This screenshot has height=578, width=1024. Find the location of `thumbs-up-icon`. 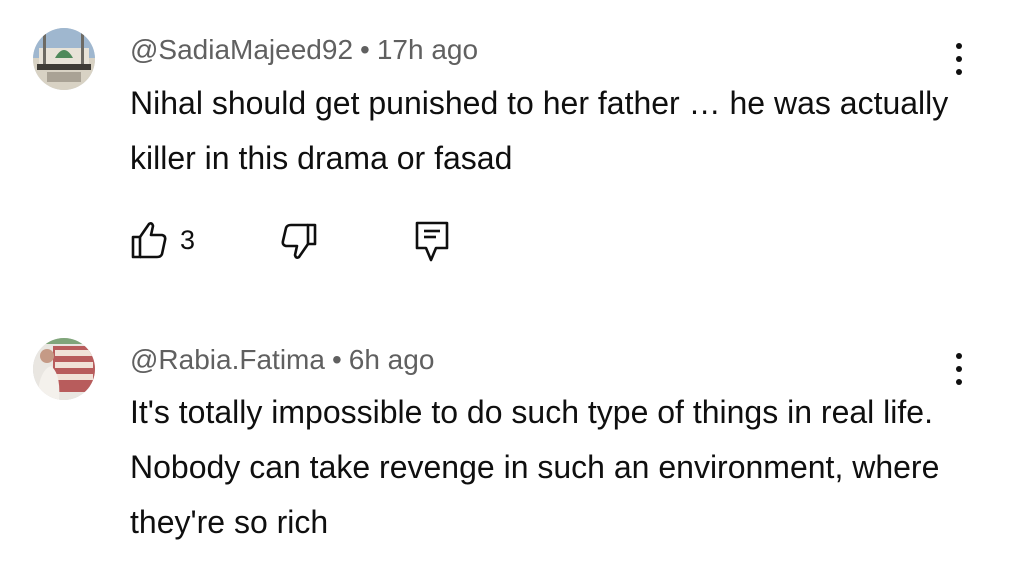

thumbs-up-icon is located at coordinates (149, 240).